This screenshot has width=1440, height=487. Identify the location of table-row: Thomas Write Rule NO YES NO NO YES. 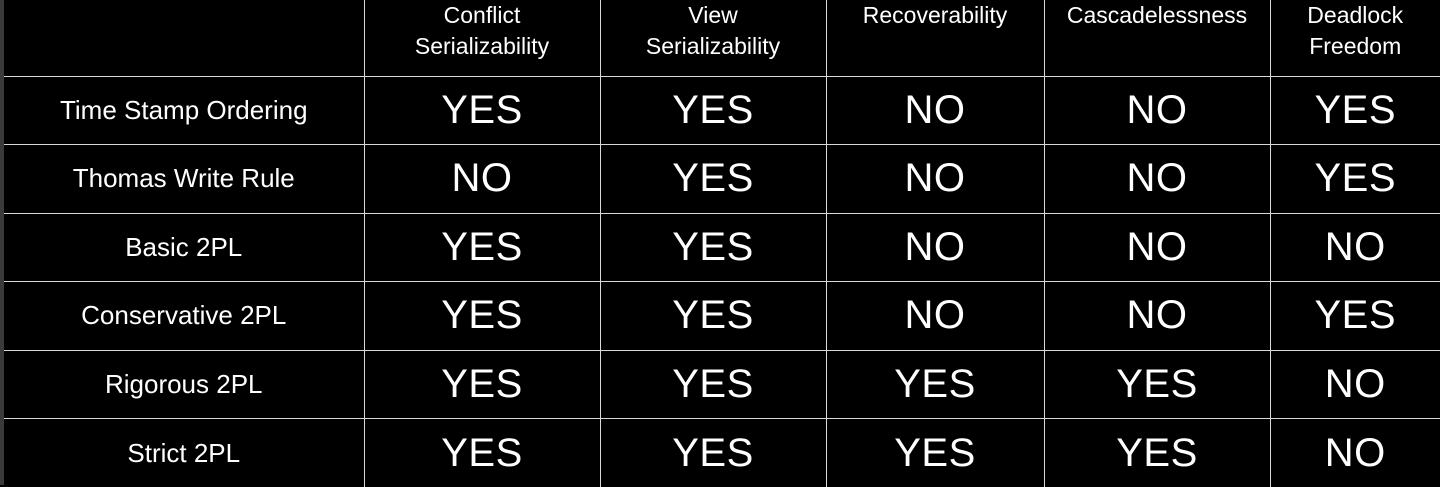
(722, 179).